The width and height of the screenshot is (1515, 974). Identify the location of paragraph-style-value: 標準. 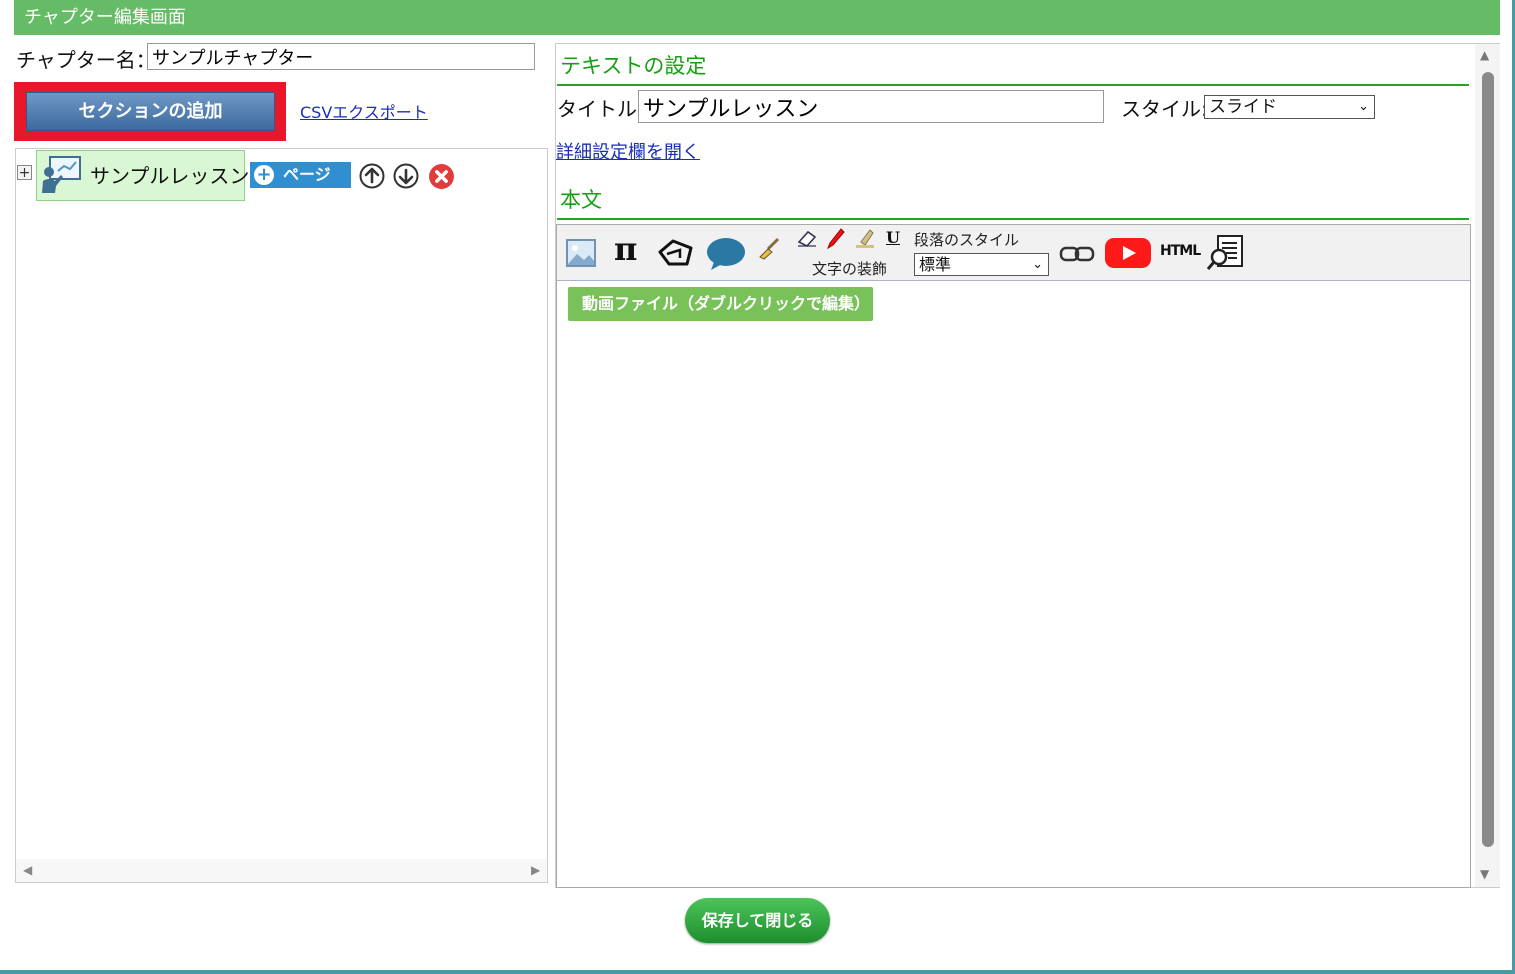
(935, 264).